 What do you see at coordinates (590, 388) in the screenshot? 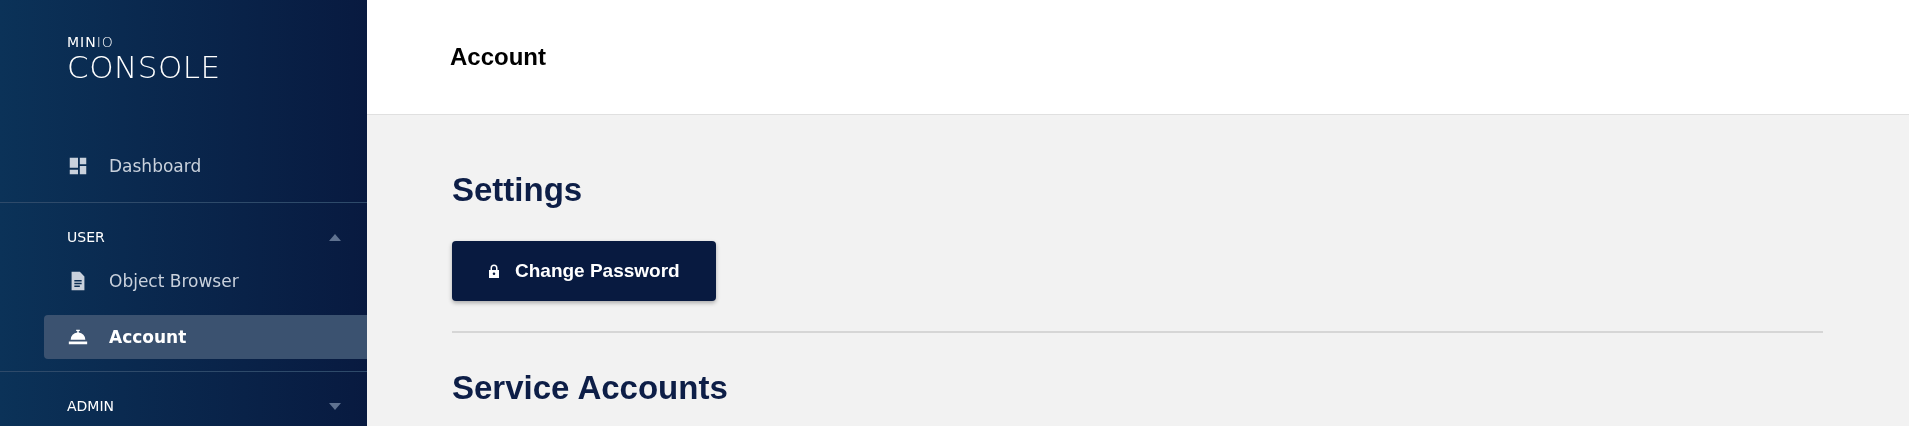
I see `section-heading: Service Accounts` at bounding box center [590, 388].